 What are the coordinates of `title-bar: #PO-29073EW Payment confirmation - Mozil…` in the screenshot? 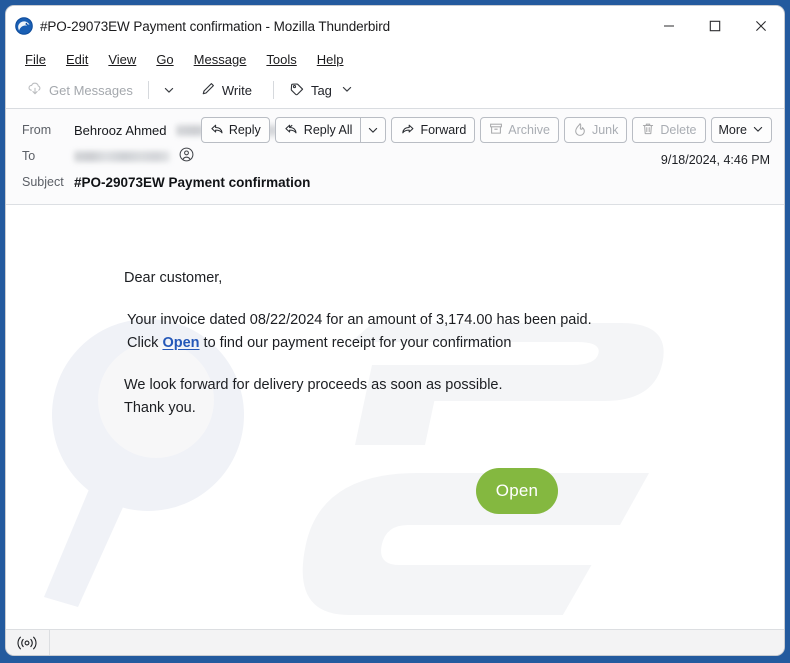 It's located at (395, 26).